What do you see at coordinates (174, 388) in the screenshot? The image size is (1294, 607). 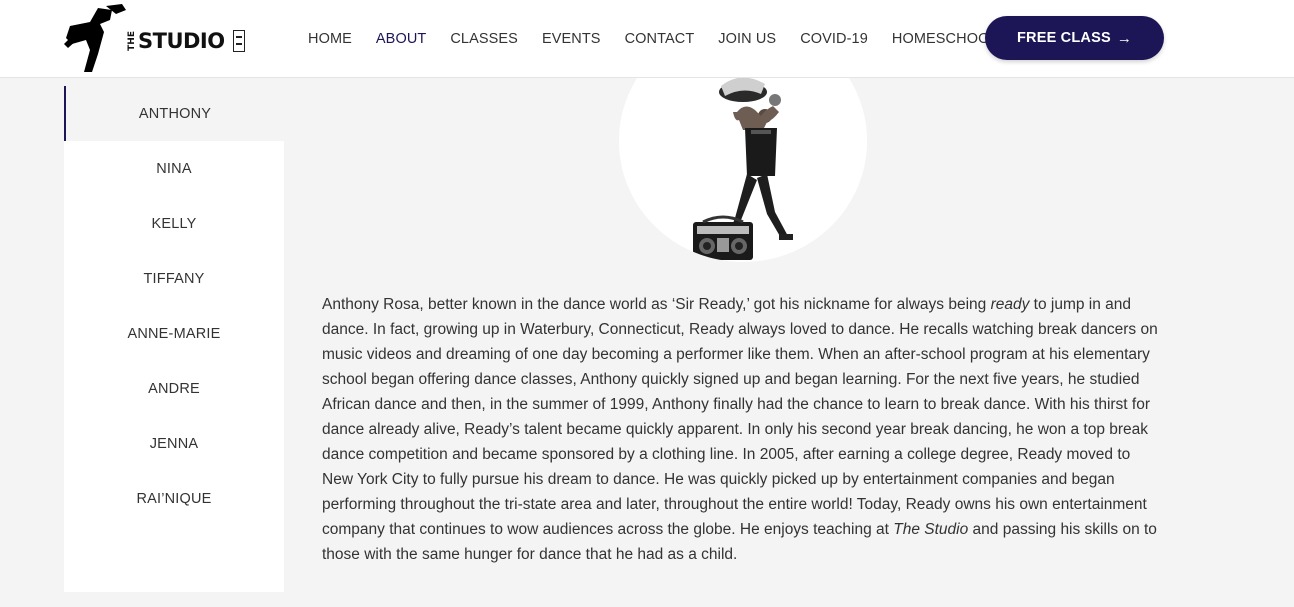 I see `sidebar-item-andre: ANDRE` at bounding box center [174, 388].